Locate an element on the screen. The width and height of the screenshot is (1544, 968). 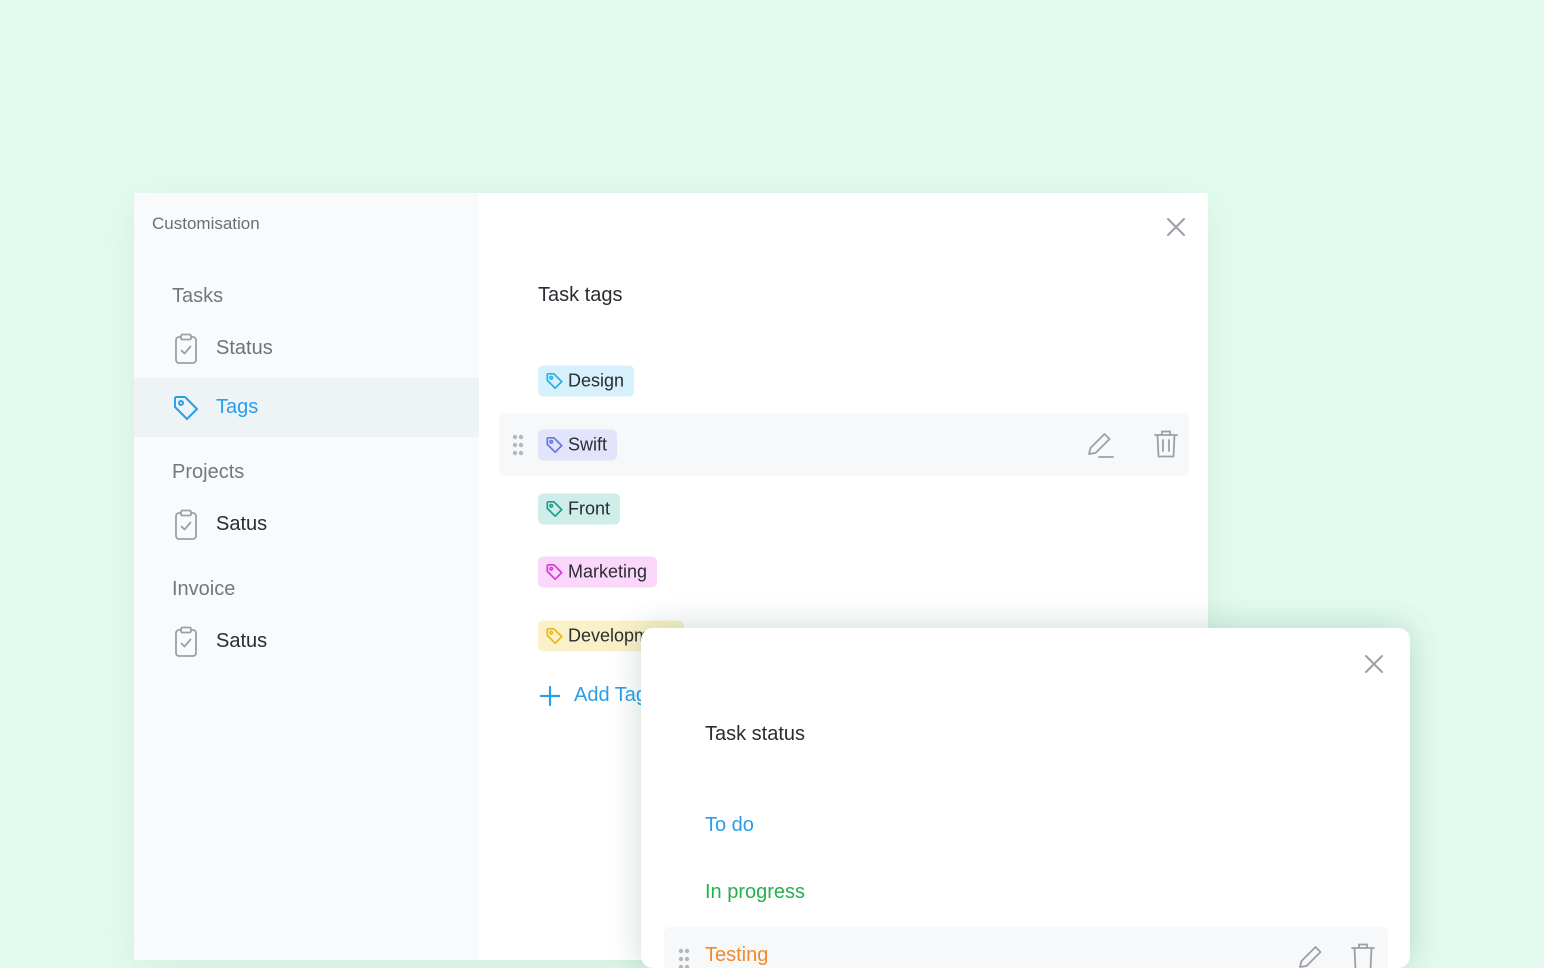
sidebar-section-invoice: Invoice is located at coordinates (204, 589).